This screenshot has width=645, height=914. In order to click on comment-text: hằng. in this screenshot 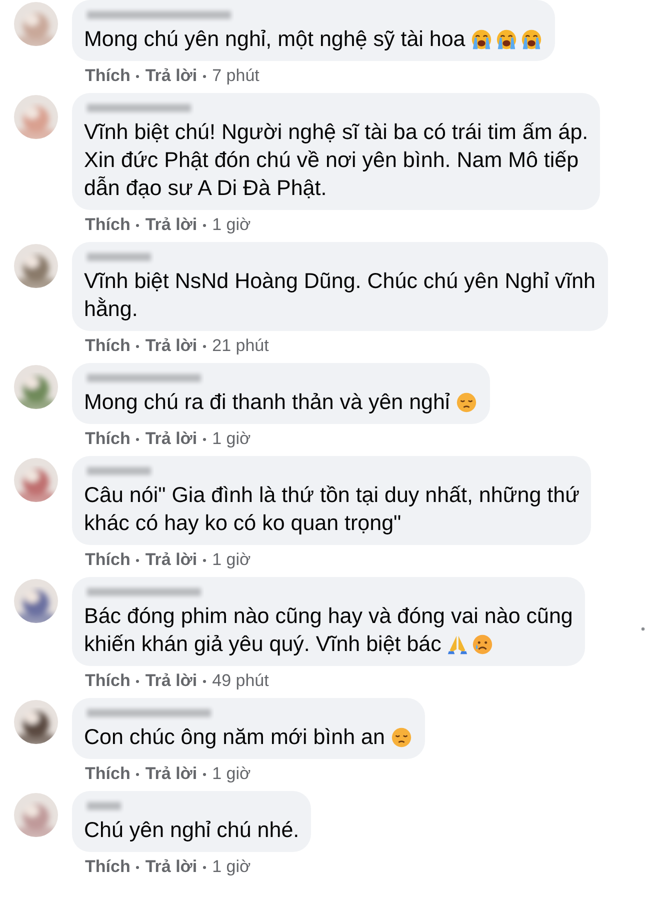, I will do `click(111, 309)`.